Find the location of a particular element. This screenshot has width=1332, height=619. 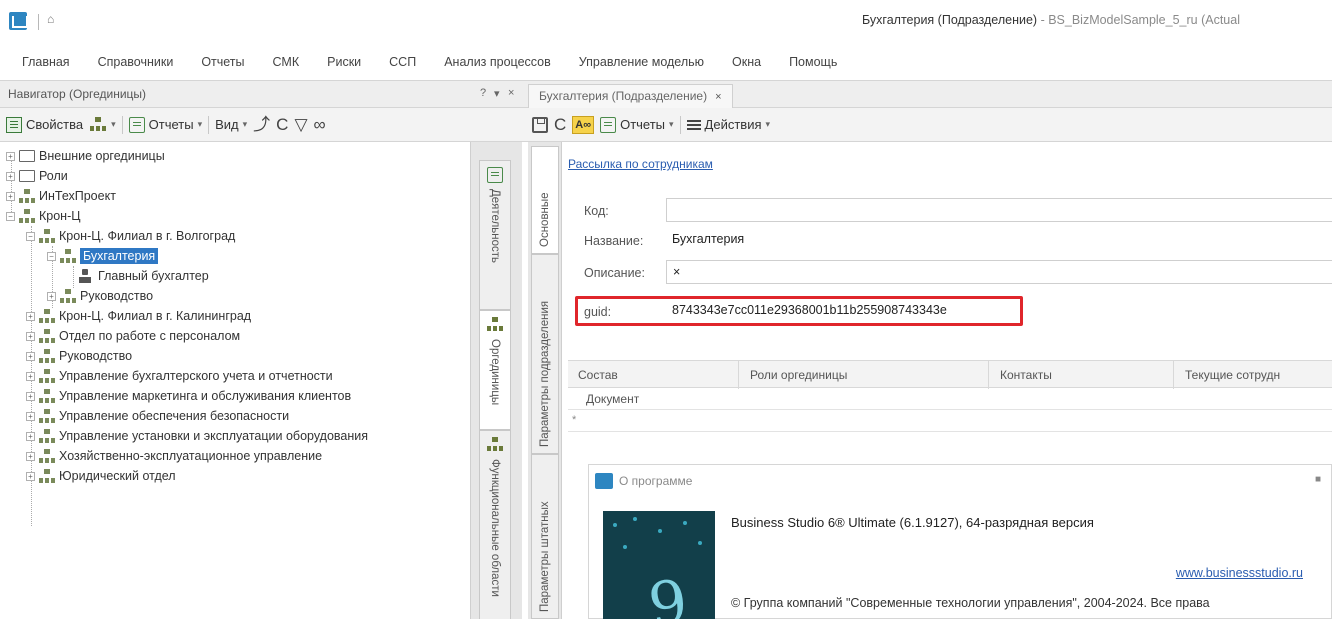

grid-new-row: * is located at coordinates (950, 421).